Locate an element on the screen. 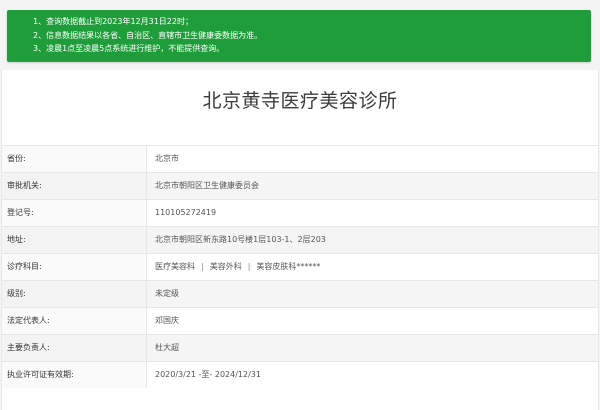  row-legal-rep: 法定代表人: 邓国庆 is located at coordinates (300, 320).